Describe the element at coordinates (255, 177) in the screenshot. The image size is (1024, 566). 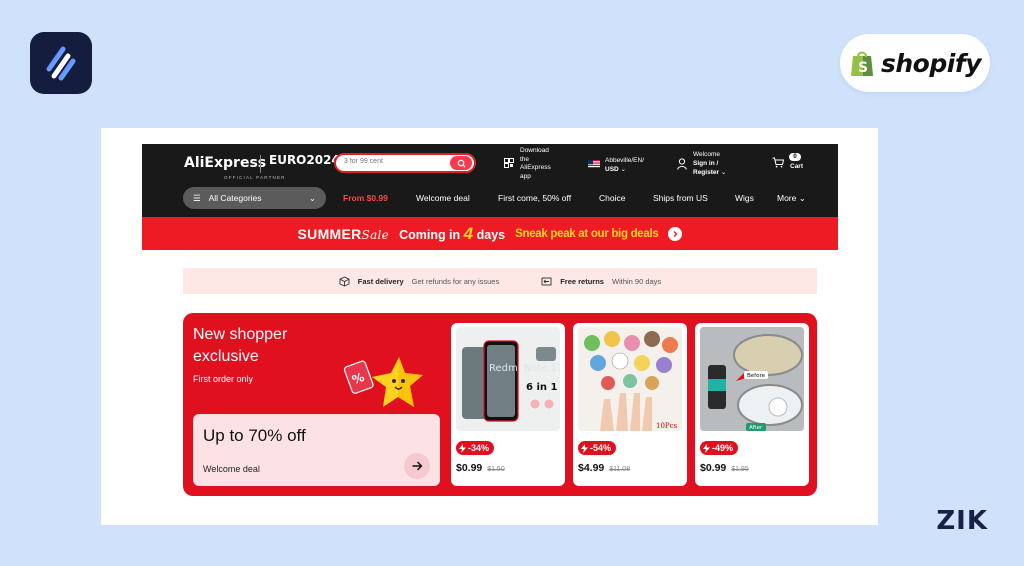
I see `partner-text: OFFICIAL PARTNER` at that location.